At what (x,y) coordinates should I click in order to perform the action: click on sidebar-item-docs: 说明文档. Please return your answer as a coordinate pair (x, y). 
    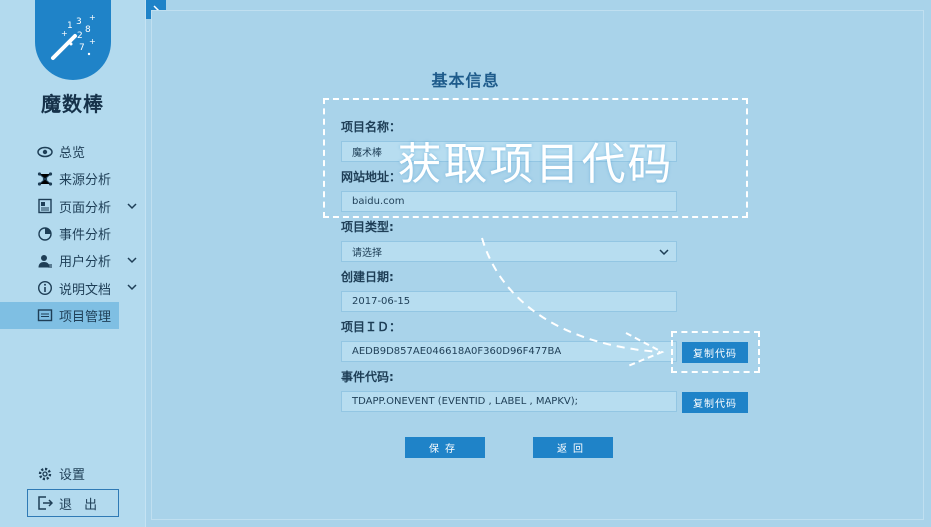
    Looking at the image, I should click on (72, 287).